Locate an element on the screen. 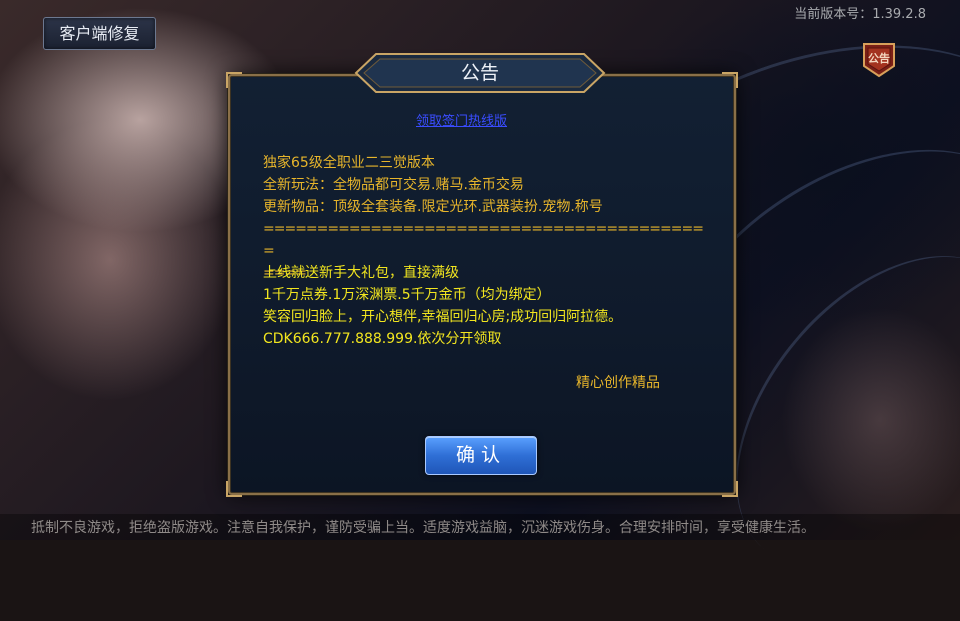 Image resolution: width=960 pixels, height=621 pixels. gift-line: 笑容回归脸上，开心想伴,幸福回归心房;成功回归阿拉德。 is located at coordinates (443, 317).